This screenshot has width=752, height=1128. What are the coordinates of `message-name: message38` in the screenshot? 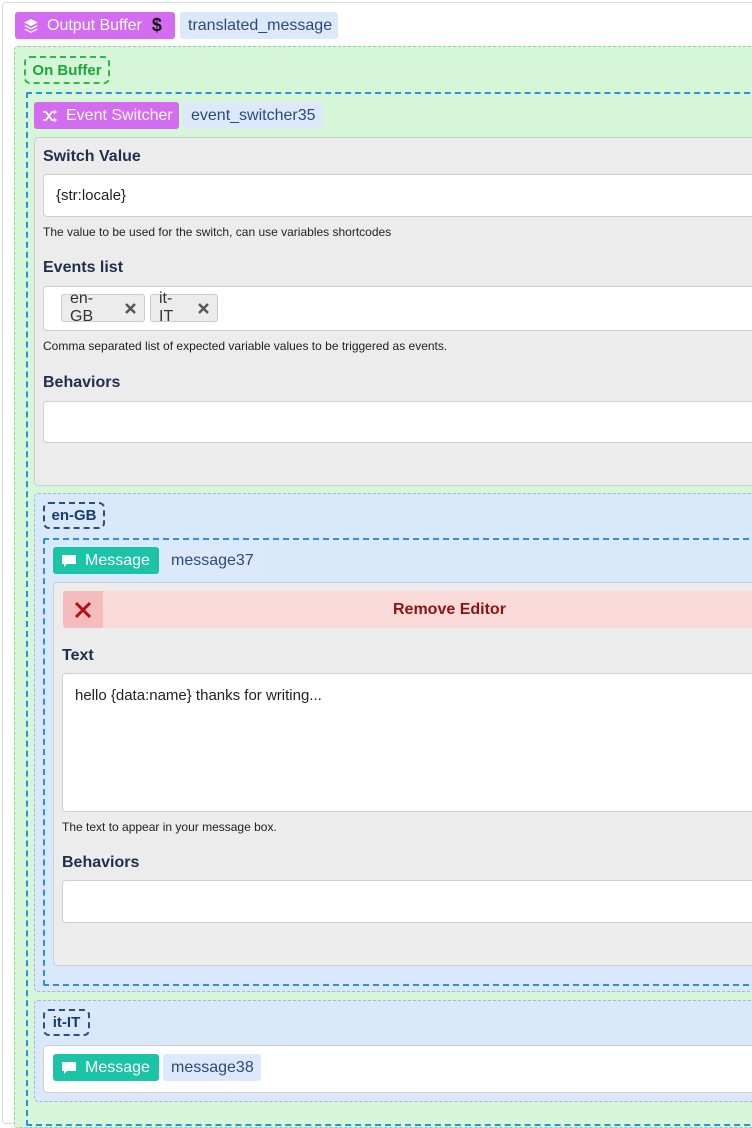 It's located at (212, 1067).